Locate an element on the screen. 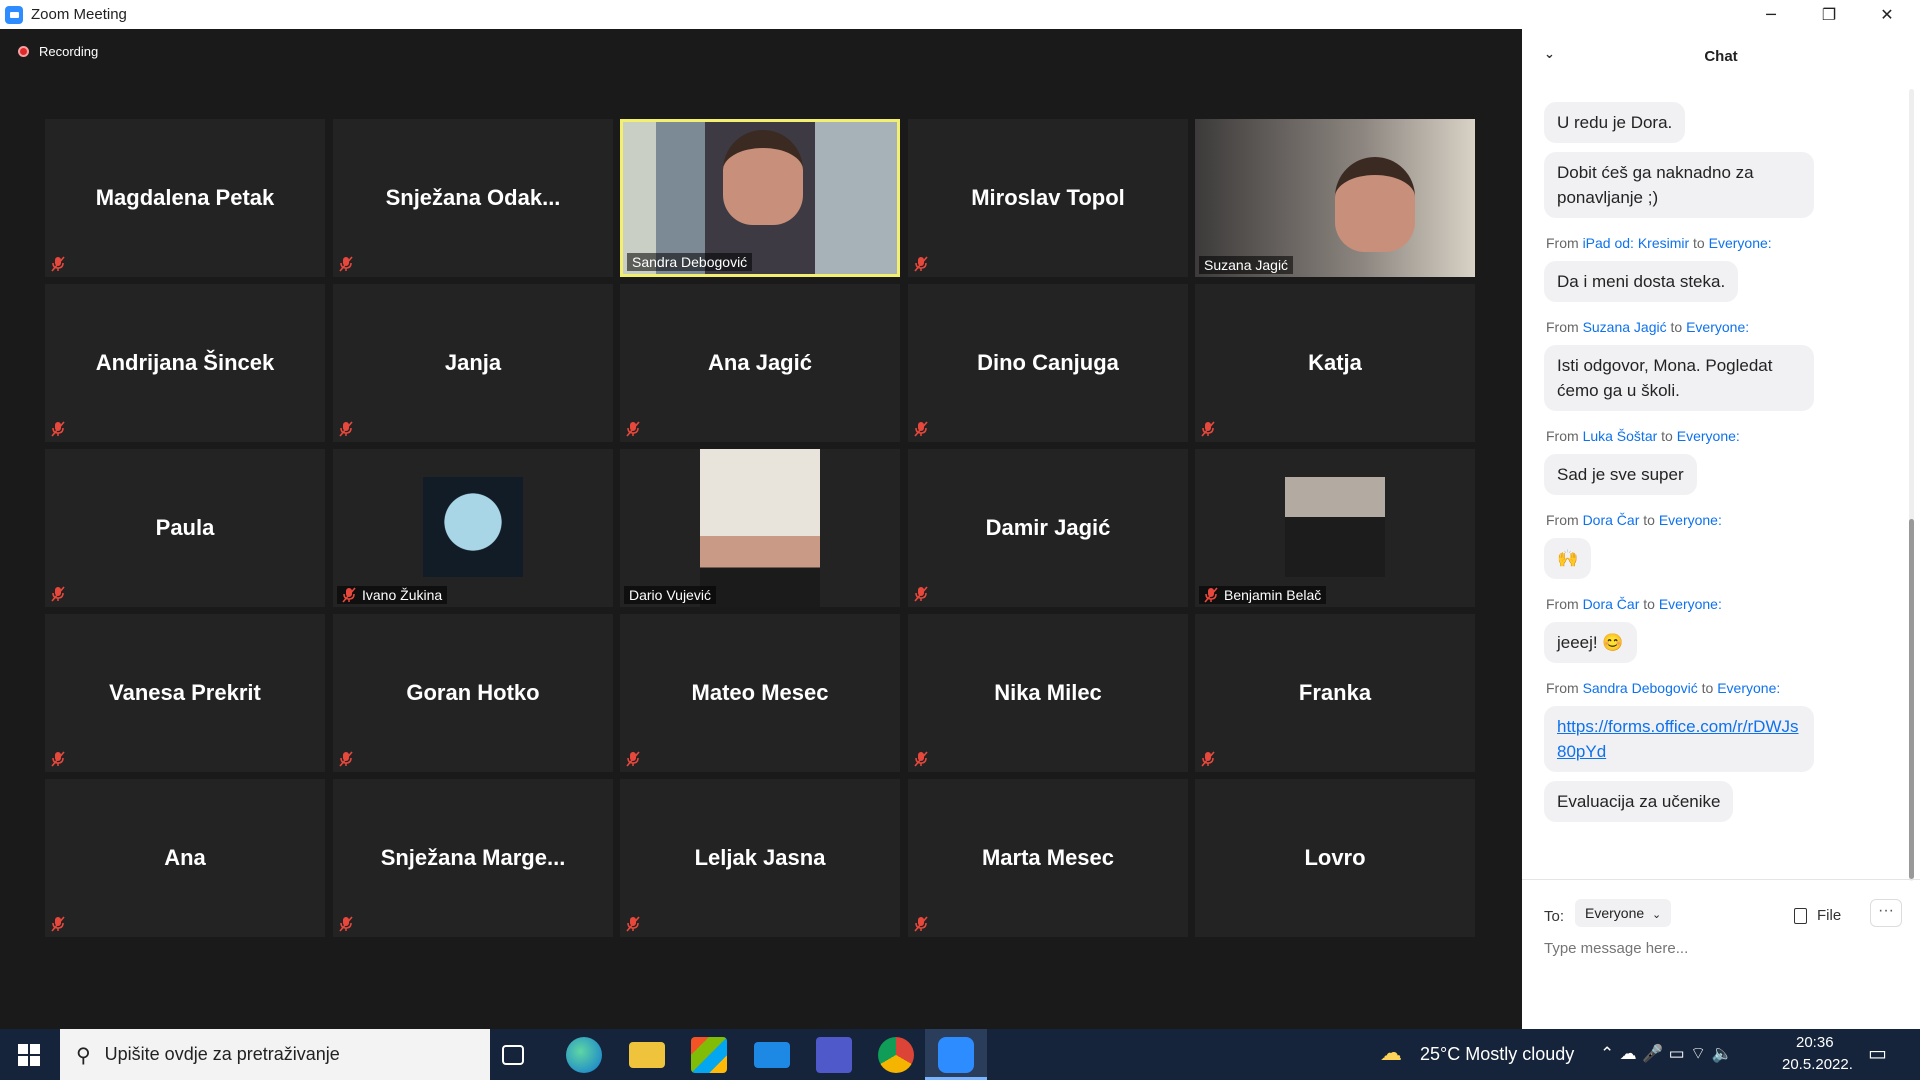 This screenshot has width=1920, height=1080. participant-name: Damir Jagić is located at coordinates (1048, 527).